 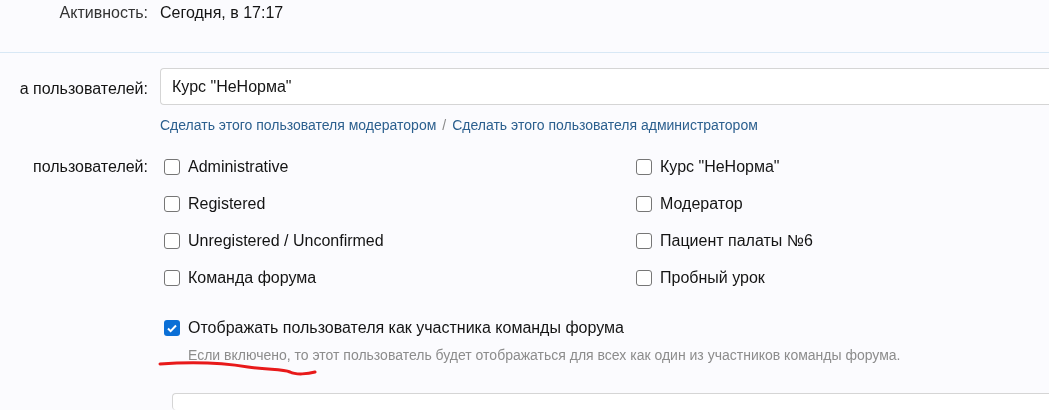 What do you see at coordinates (701, 203) in the screenshot?
I see `checkbox-label: Модератор` at bounding box center [701, 203].